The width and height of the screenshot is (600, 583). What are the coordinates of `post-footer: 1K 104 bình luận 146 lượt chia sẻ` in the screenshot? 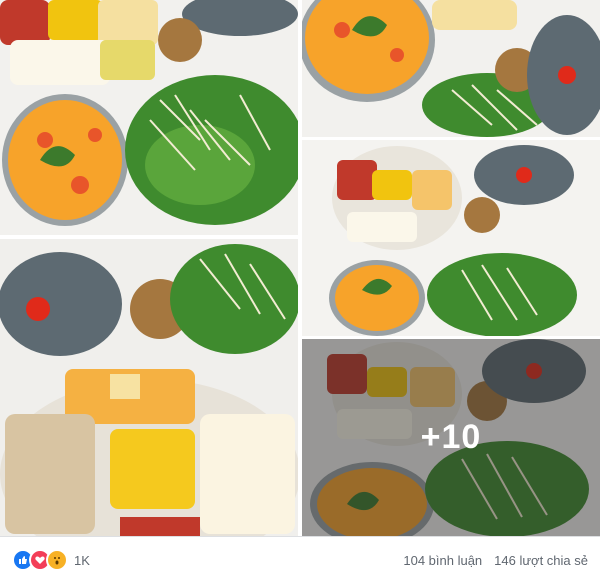 It's located at (300, 559).